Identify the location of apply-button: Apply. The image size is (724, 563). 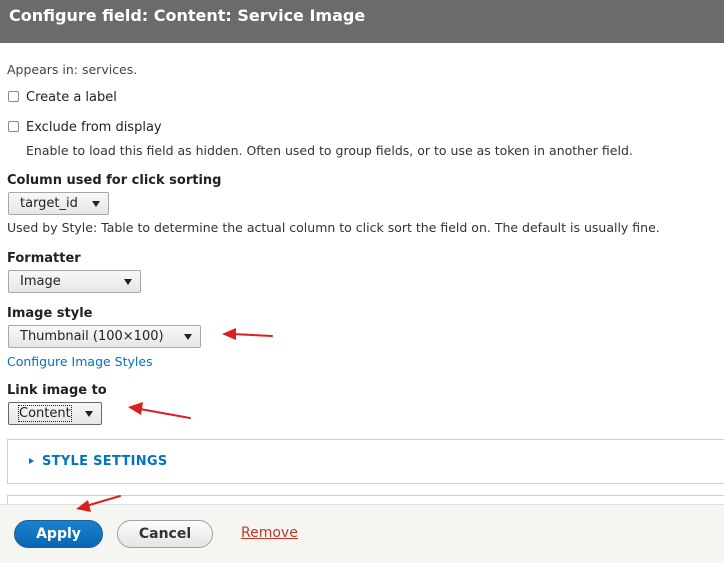
(58, 534).